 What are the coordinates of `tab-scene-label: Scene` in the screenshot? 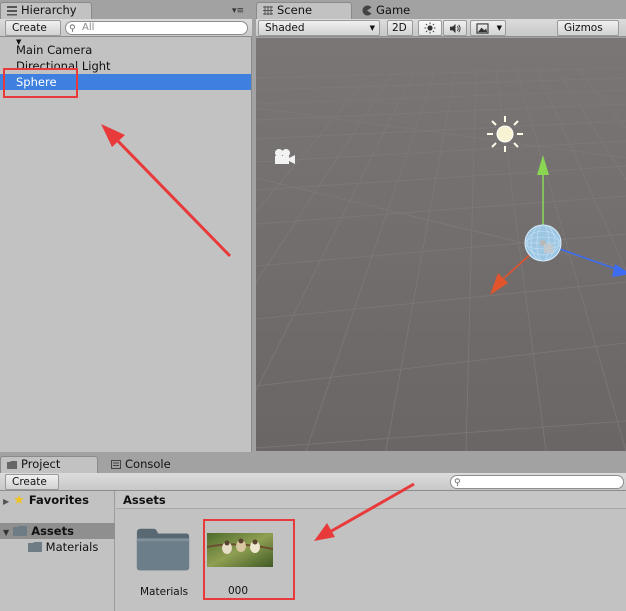 It's located at (295, 10).